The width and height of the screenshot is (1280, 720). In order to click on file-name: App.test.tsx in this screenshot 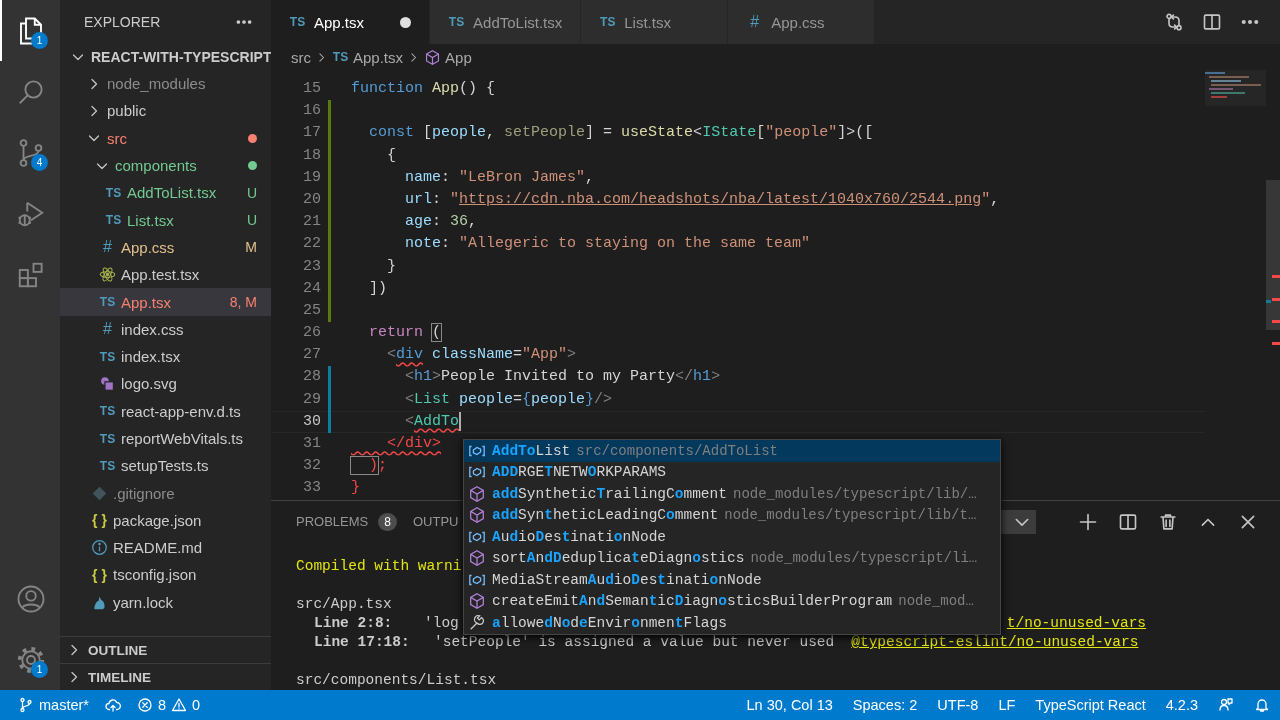, I will do `click(189, 275)`.